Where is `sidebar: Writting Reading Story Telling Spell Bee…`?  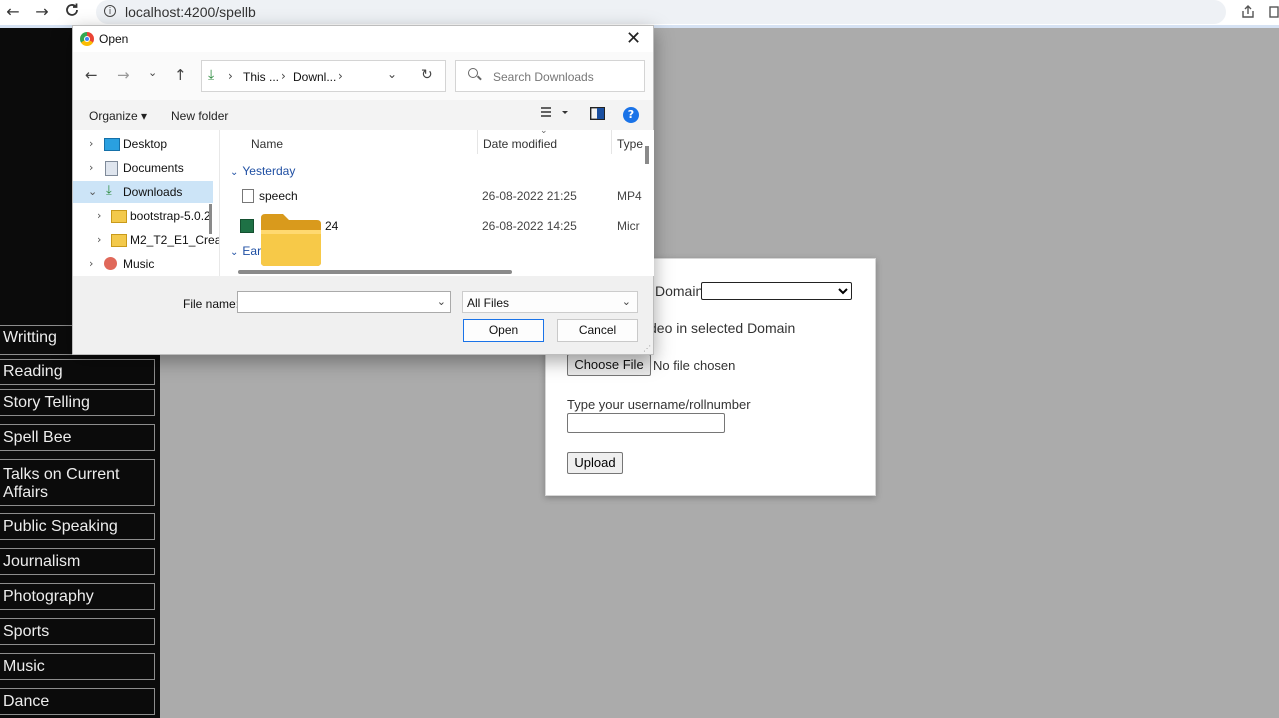
sidebar: Writting Reading Story Telling Spell Bee… is located at coordinates (80, 521).